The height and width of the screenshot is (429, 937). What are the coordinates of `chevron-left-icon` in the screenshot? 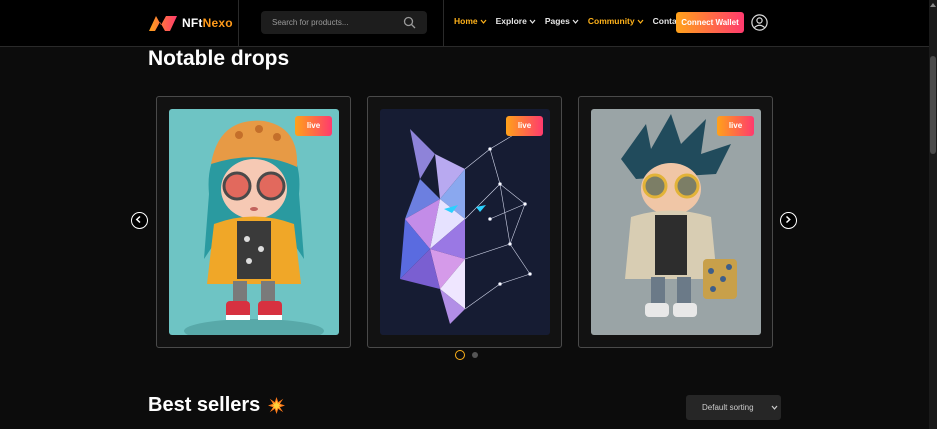 It's located at (138, 219).